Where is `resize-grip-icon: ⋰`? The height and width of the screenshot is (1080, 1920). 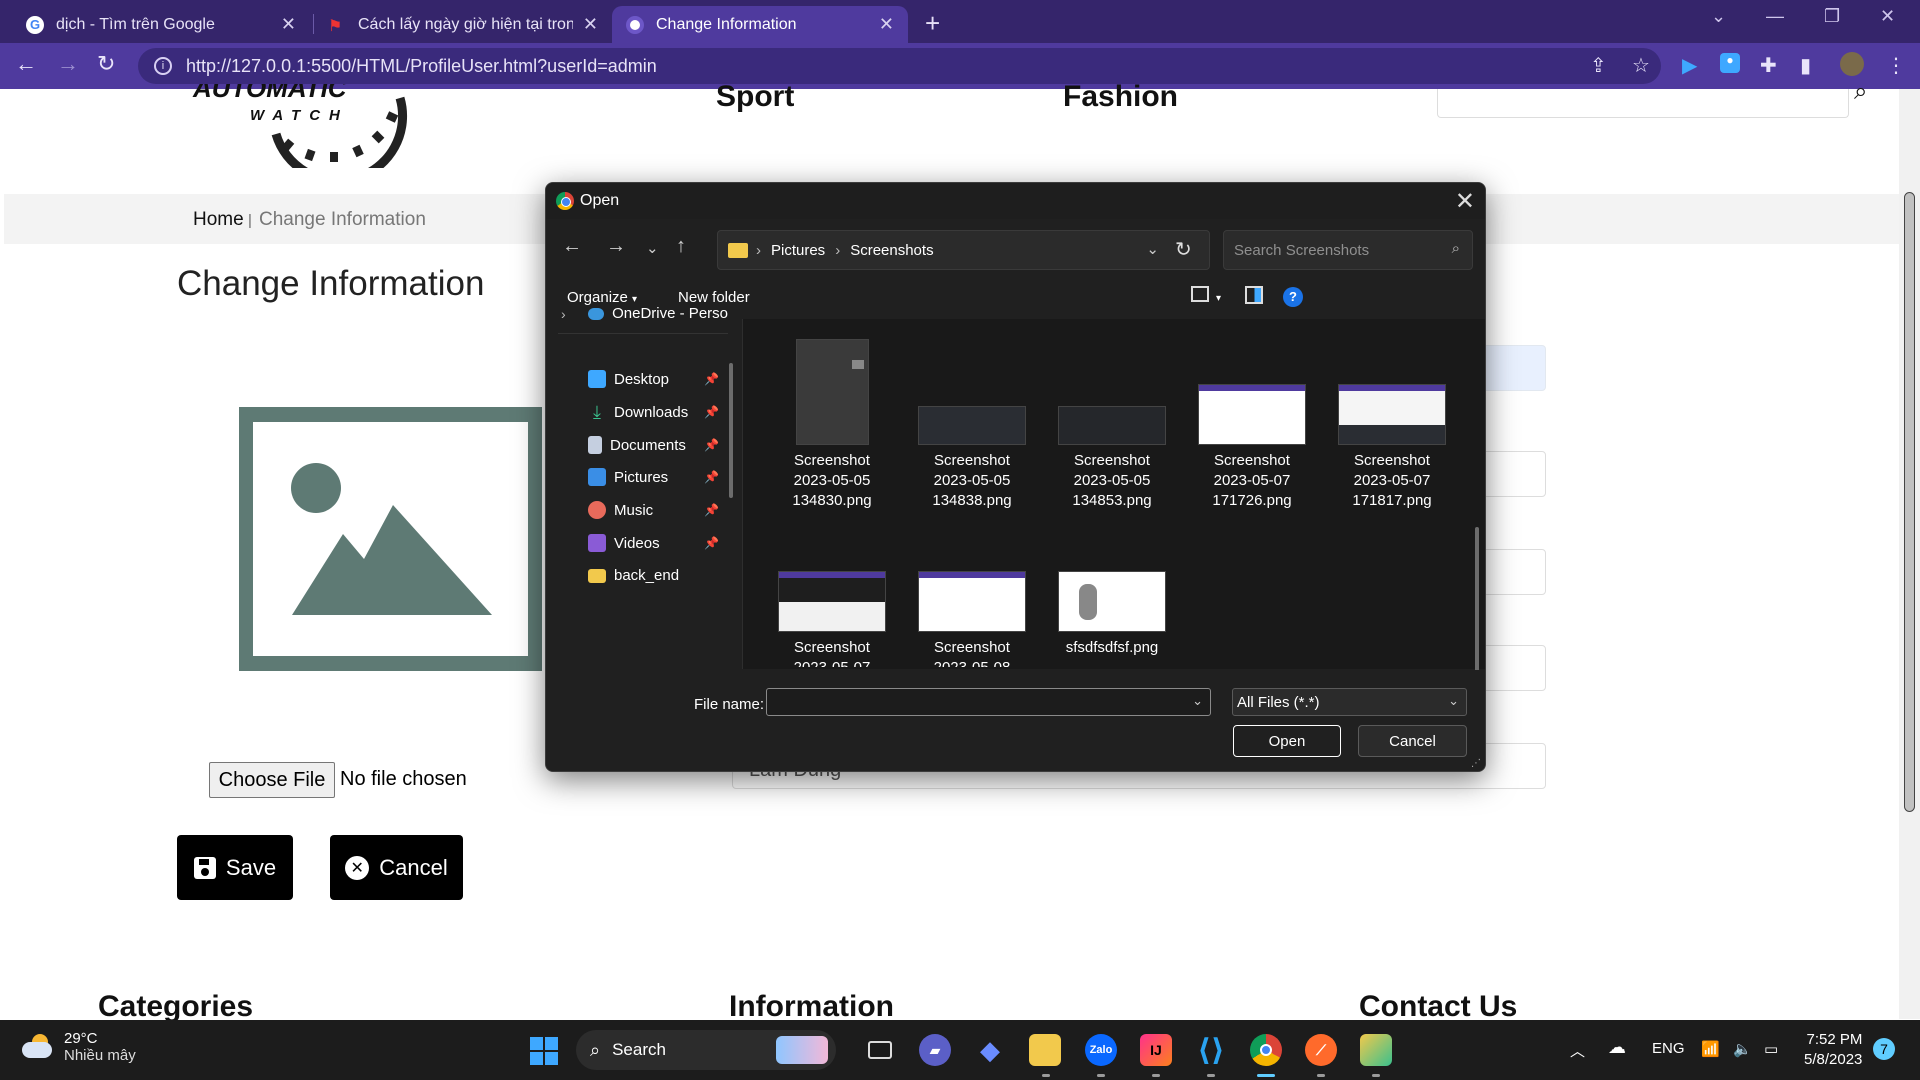 resize-grip-icon: ⋰ is located at coordinates (1476, 763).